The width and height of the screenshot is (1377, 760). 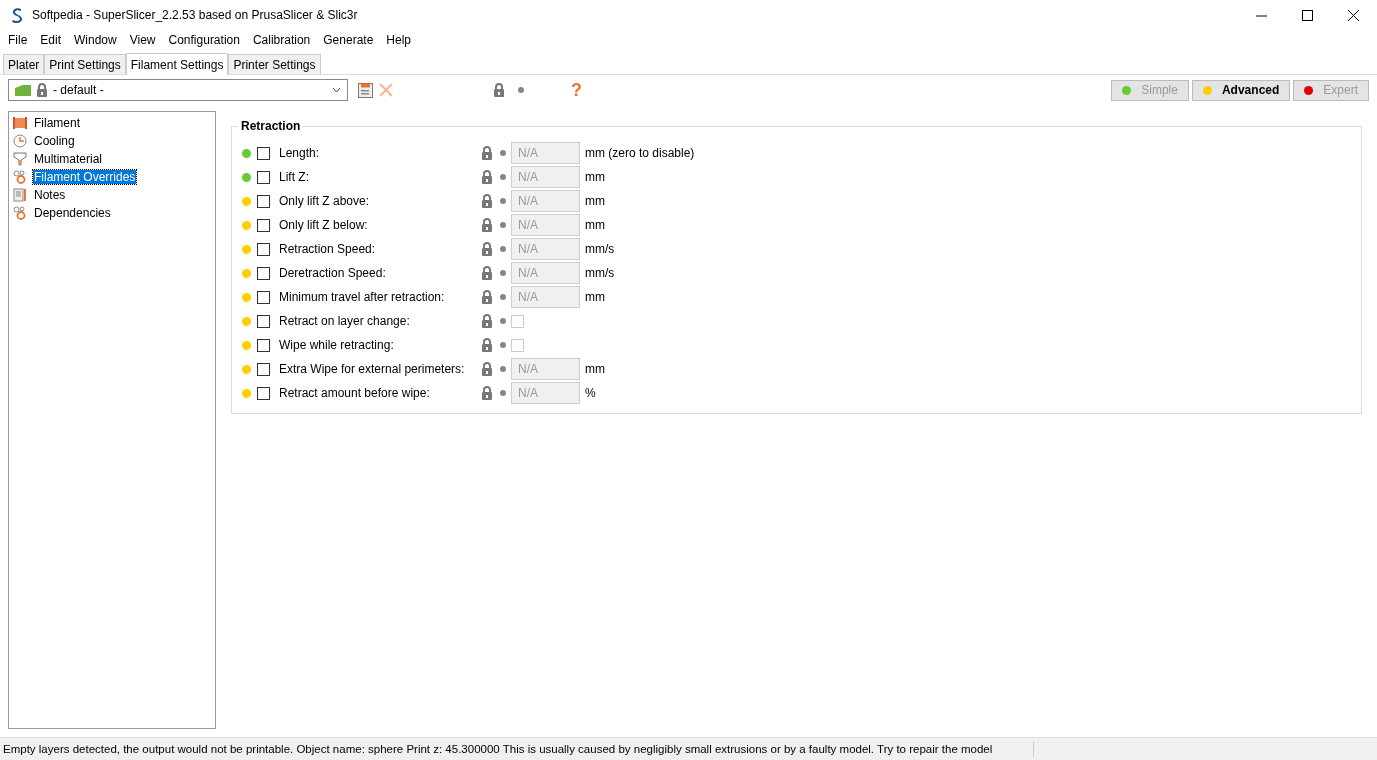 I want to click on funnel-icon, so click(x=20, y=159).